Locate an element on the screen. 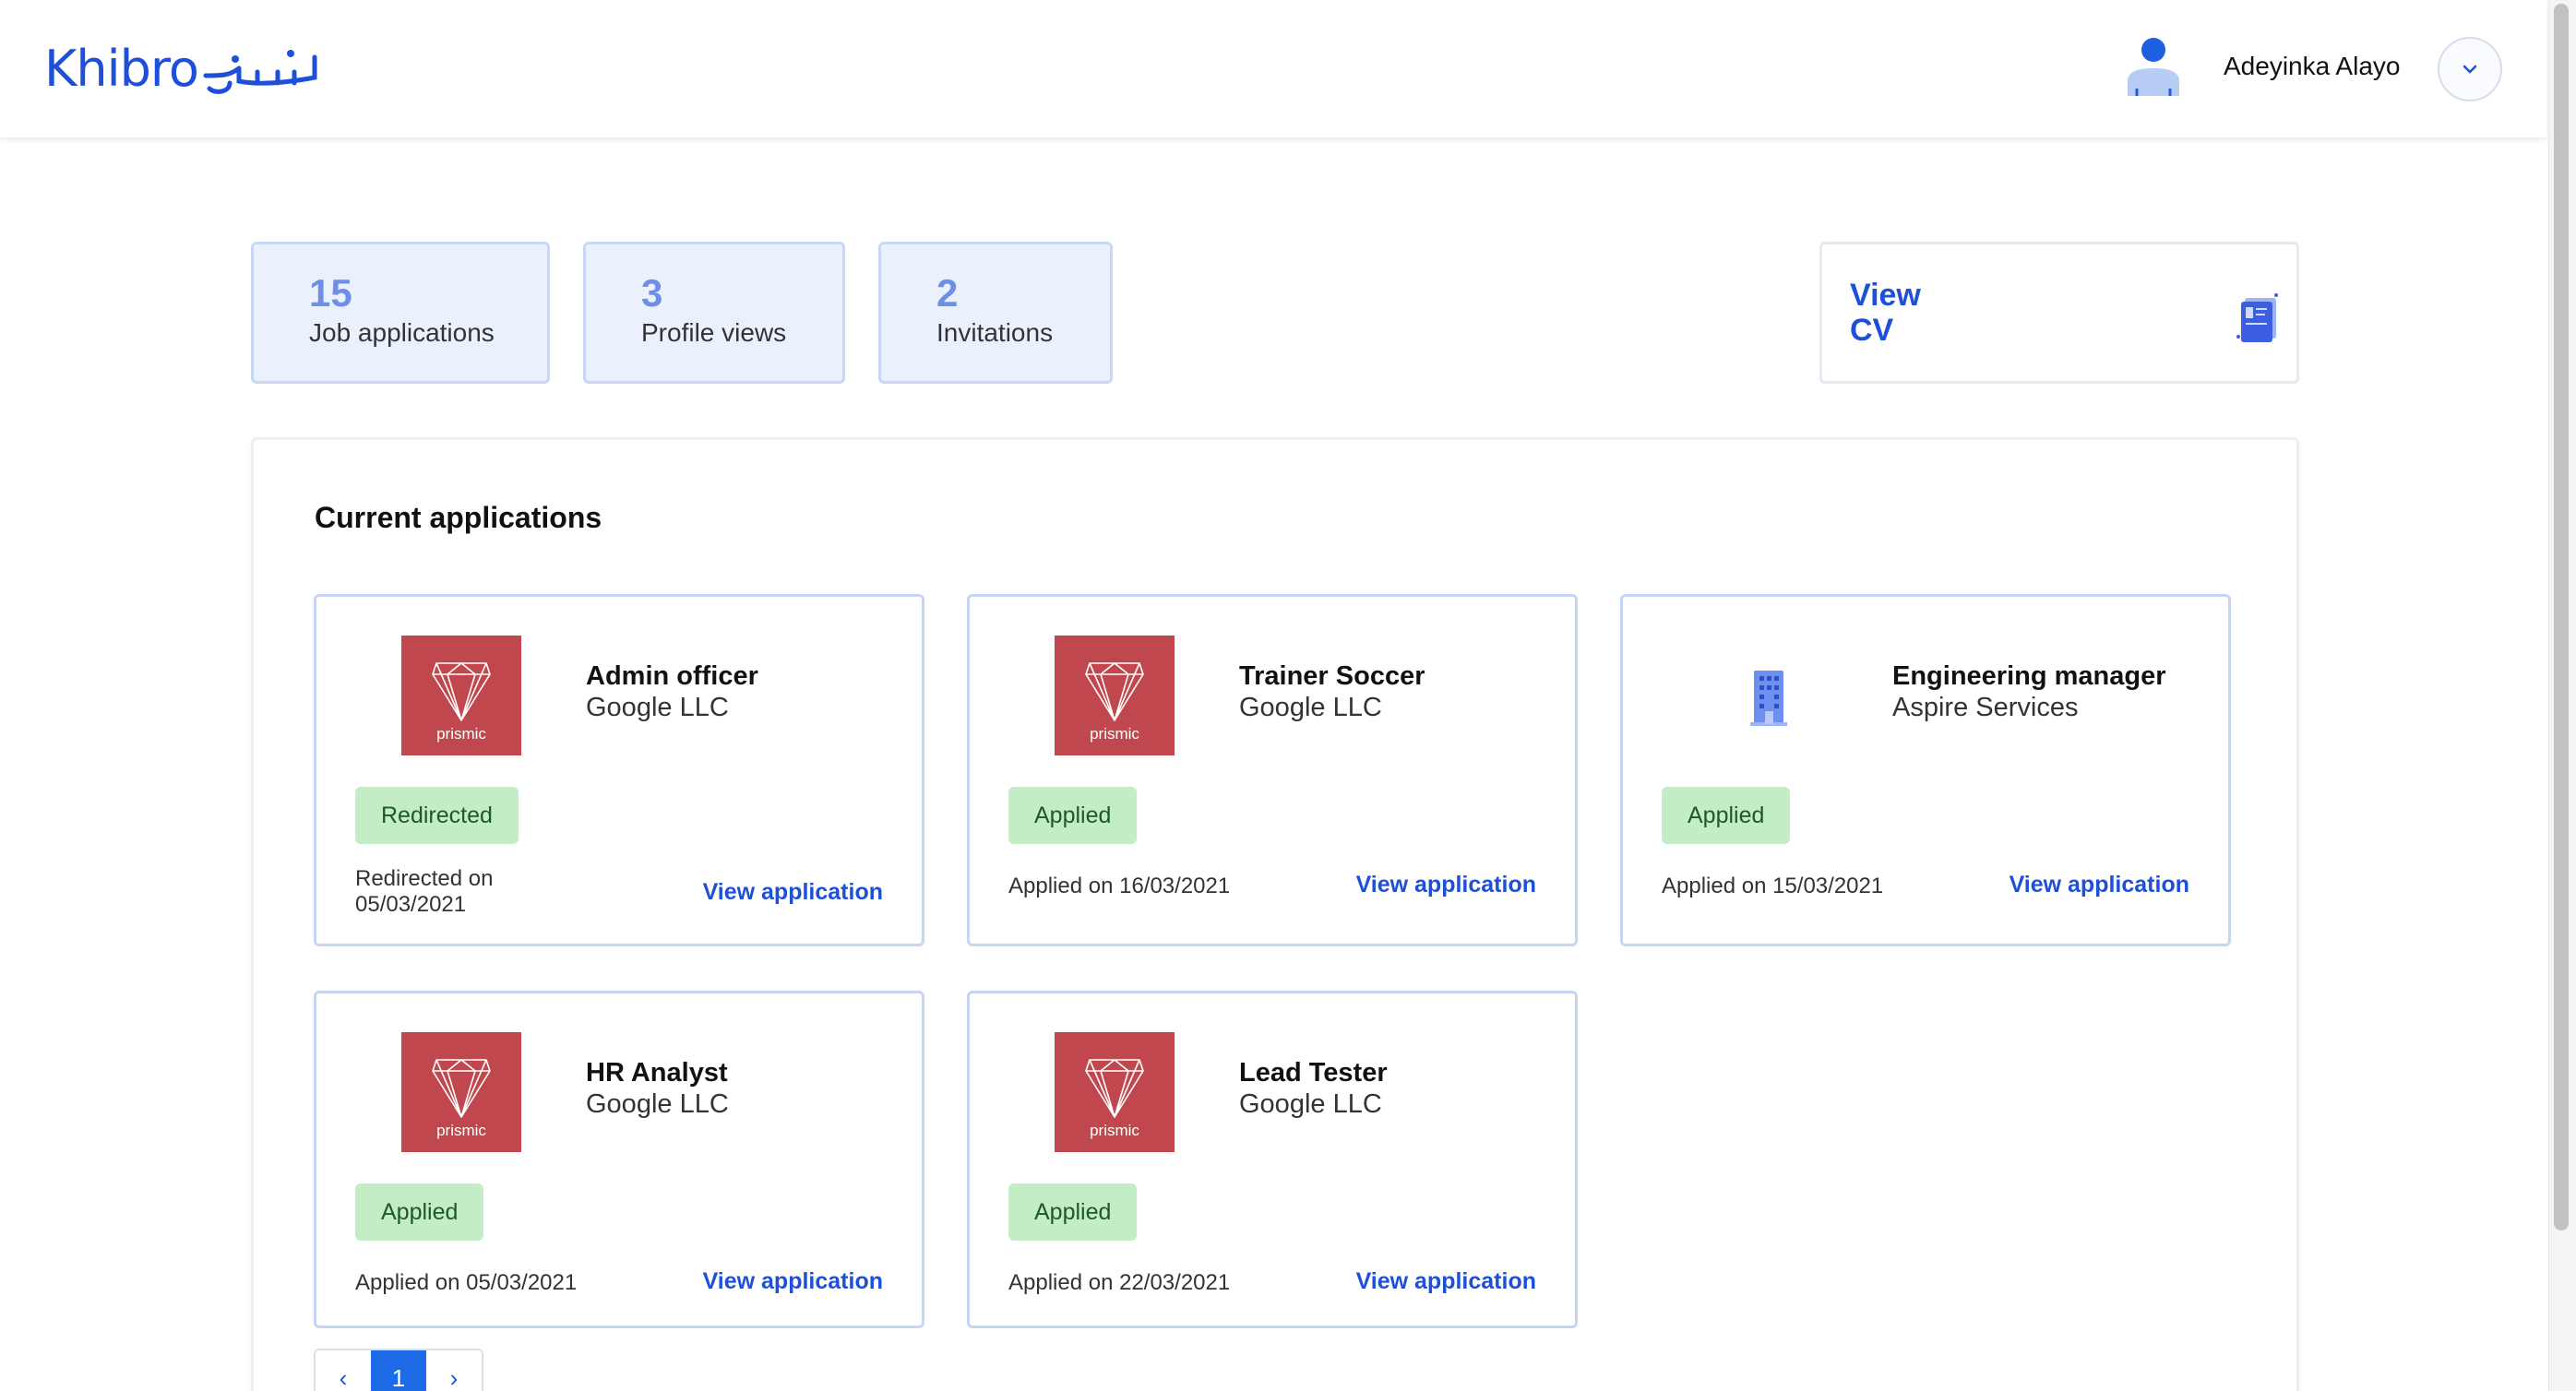 The width and height of the screenshot is (2576, 1391). job-title: Trainer Soccer is located at coordinates (1332, 676).